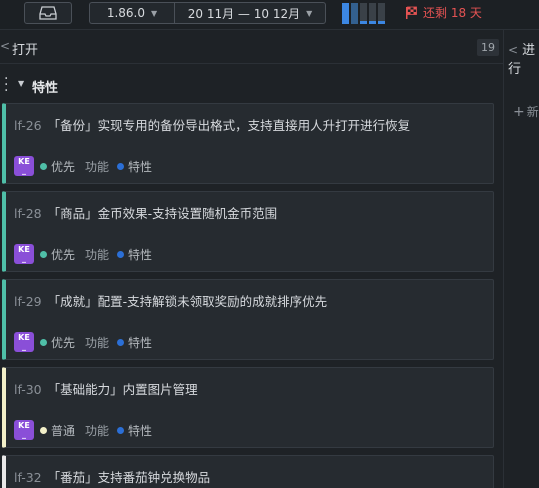 The width and height of the screenshot is (539, 488). I want to click on version-value: 1.86.0, so click(125, 13).